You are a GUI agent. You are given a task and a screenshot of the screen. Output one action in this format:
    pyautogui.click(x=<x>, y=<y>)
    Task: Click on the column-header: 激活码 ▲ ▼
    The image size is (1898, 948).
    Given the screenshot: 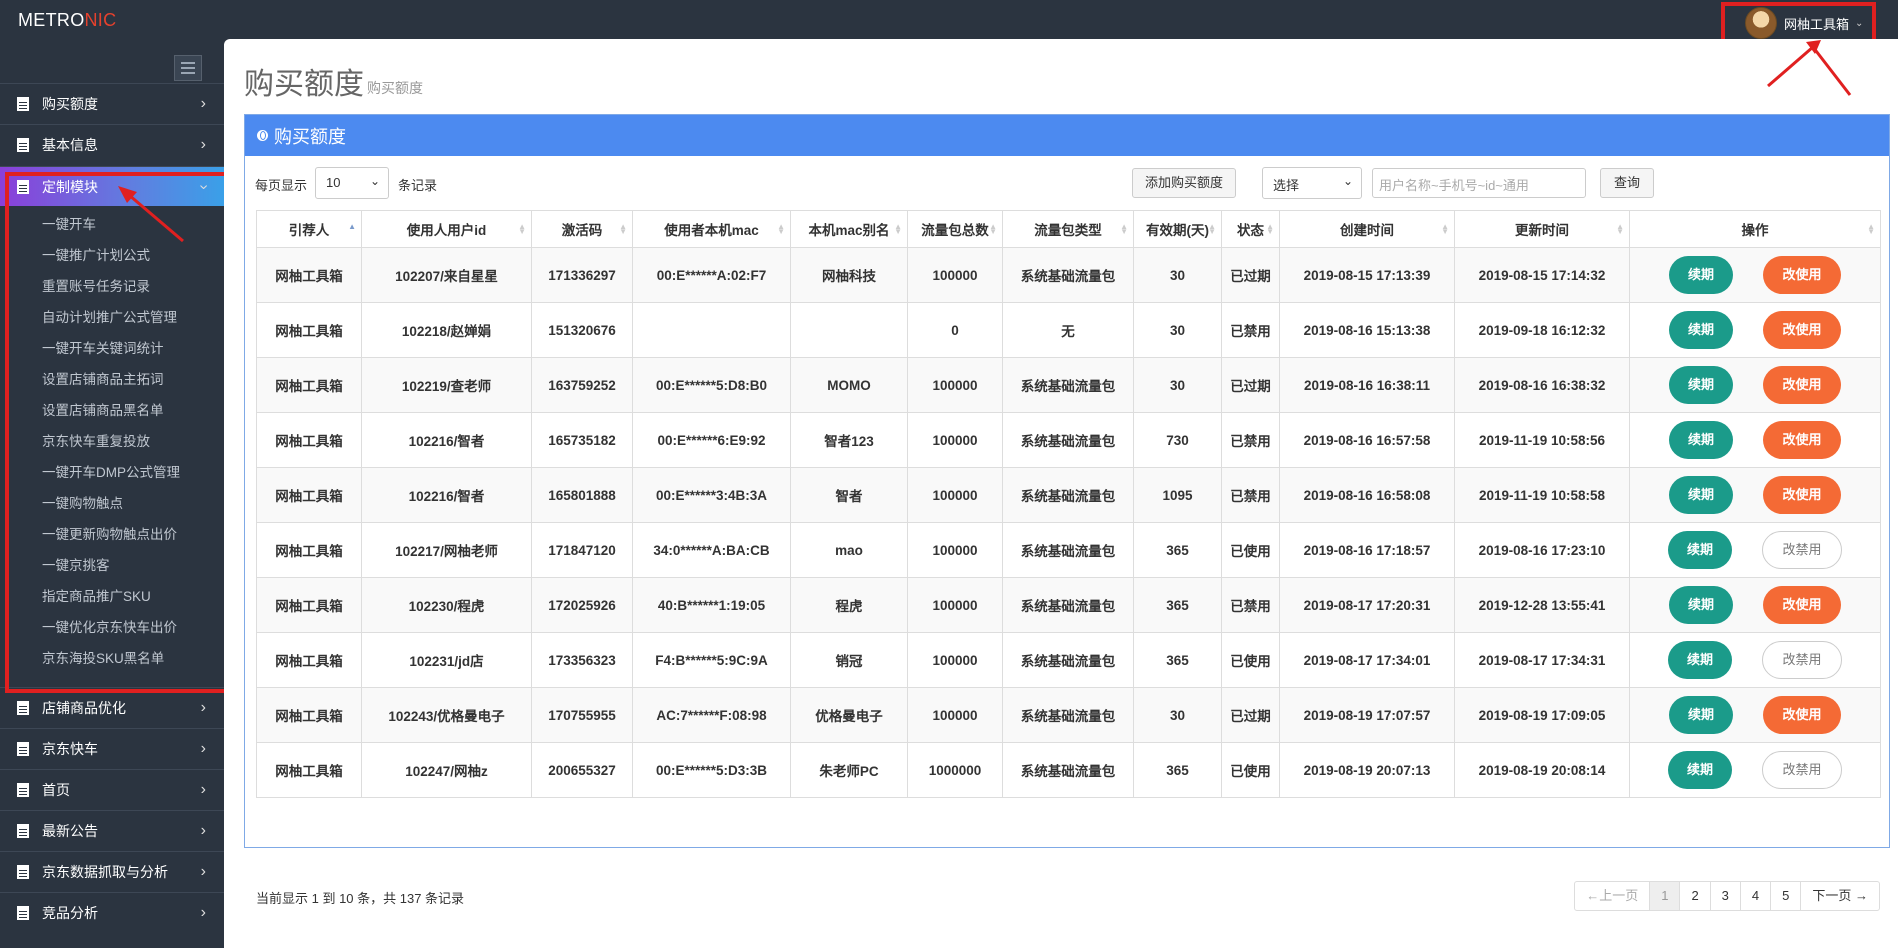 What is the action you would take?
    pyautogui.click(x=582, y=229)
    